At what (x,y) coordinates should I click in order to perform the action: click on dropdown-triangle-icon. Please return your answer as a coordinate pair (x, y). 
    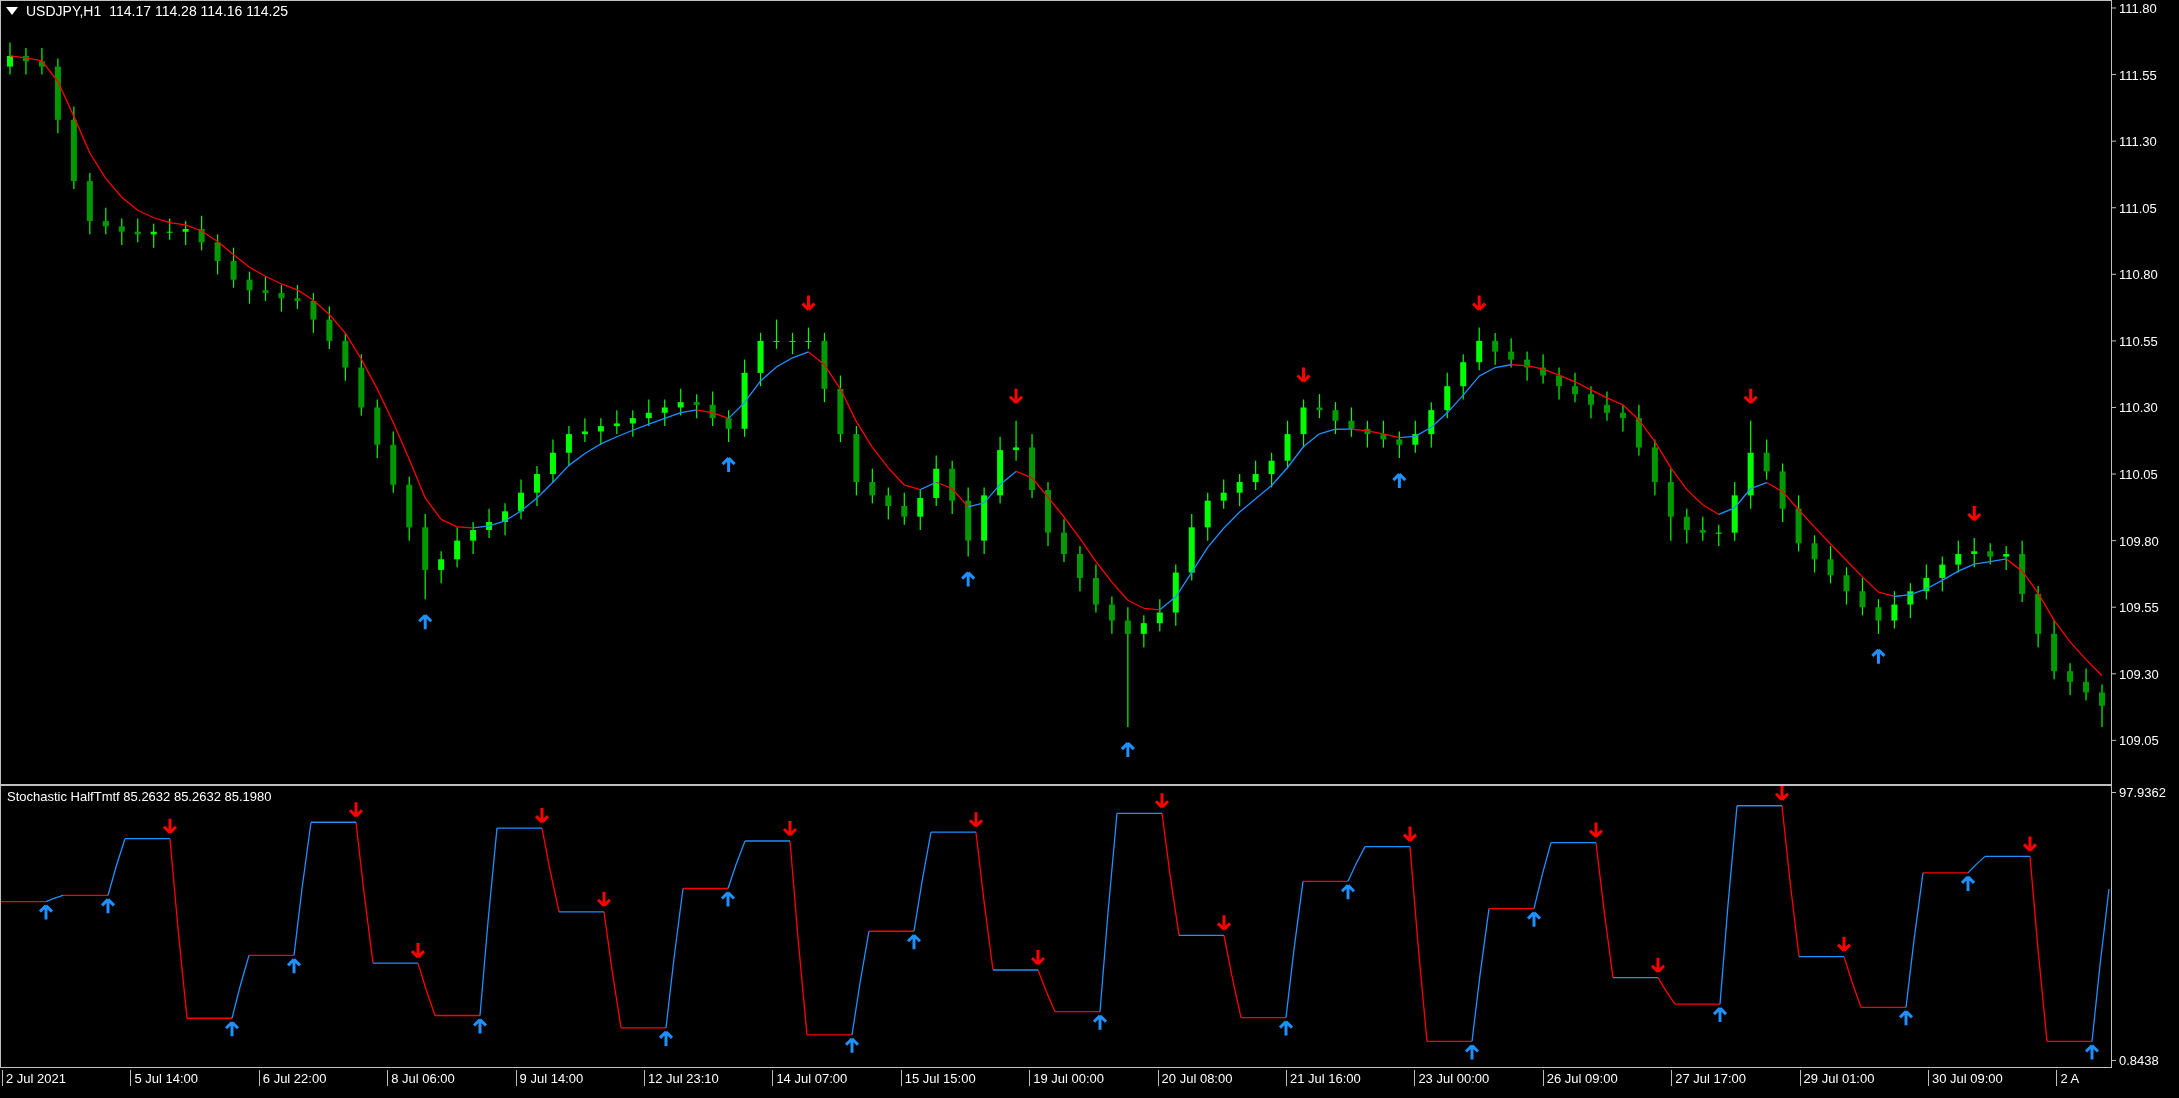
    Looking at the image, I should click on (12, 11).